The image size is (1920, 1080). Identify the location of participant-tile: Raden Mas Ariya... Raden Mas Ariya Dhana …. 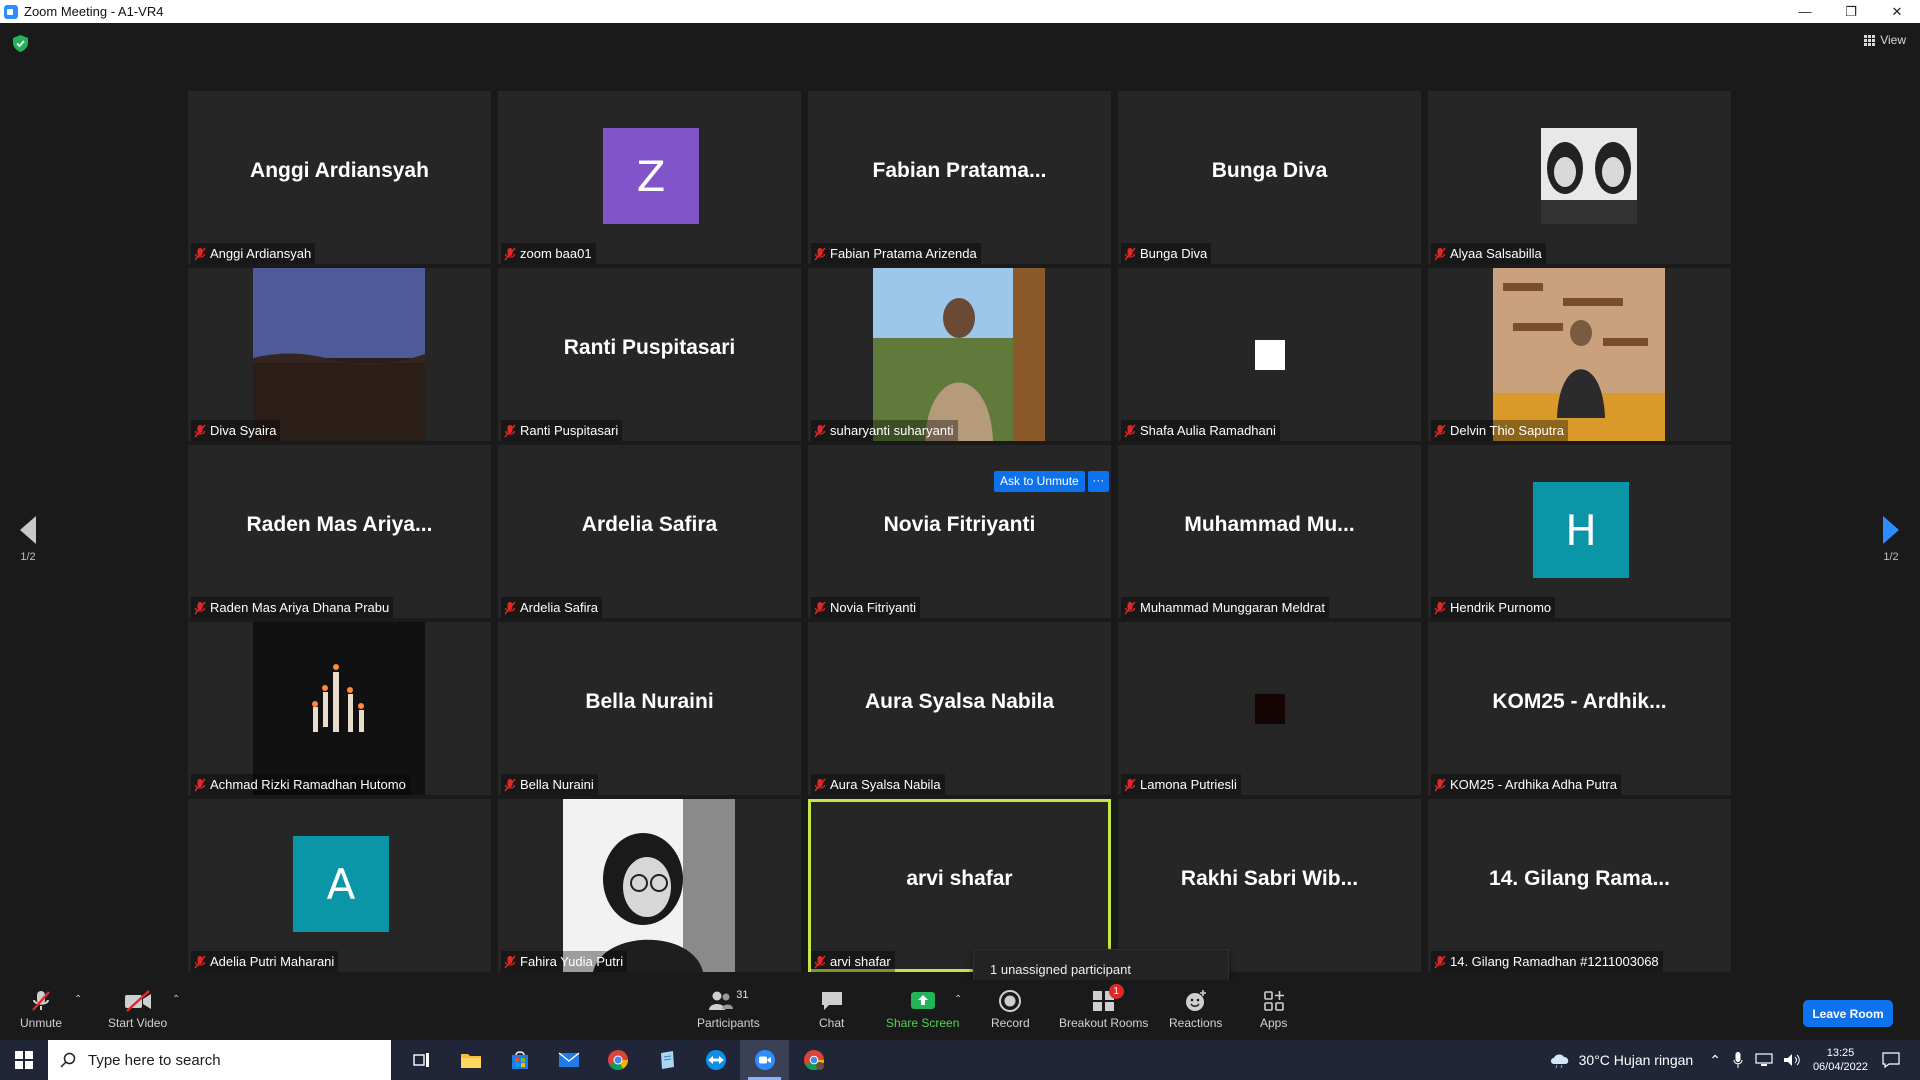
(339, 531).